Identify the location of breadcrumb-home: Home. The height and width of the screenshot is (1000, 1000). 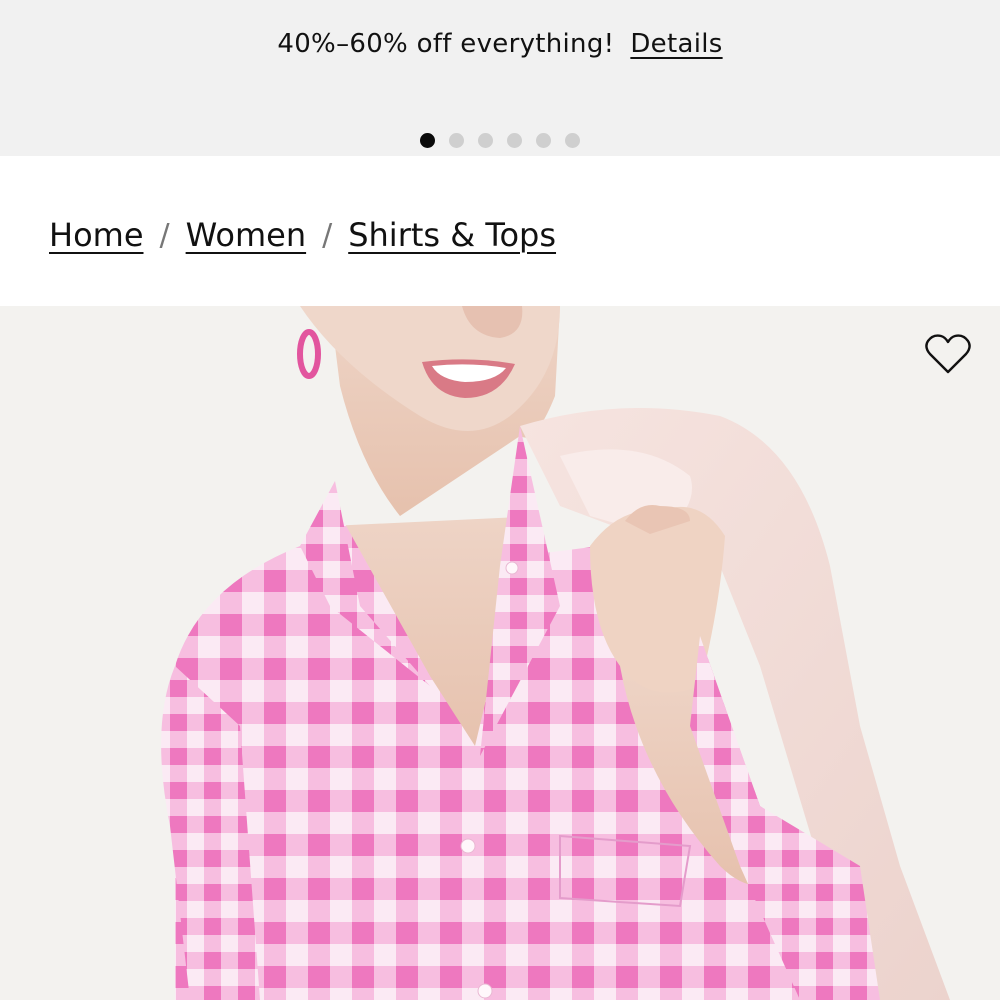
(96, 235).